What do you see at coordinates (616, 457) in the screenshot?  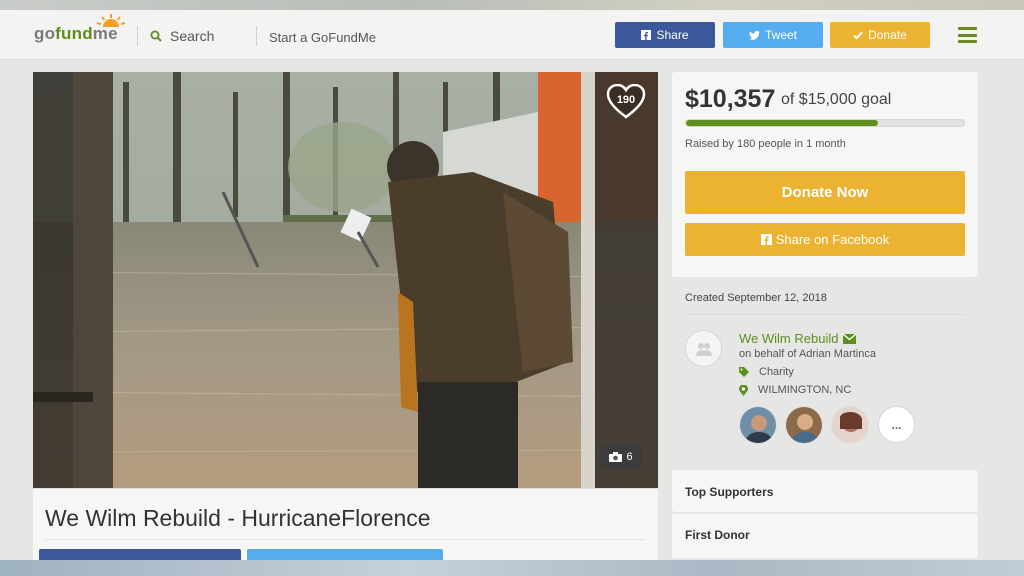 I see `camera-icon` at bounding box center [616, 457].